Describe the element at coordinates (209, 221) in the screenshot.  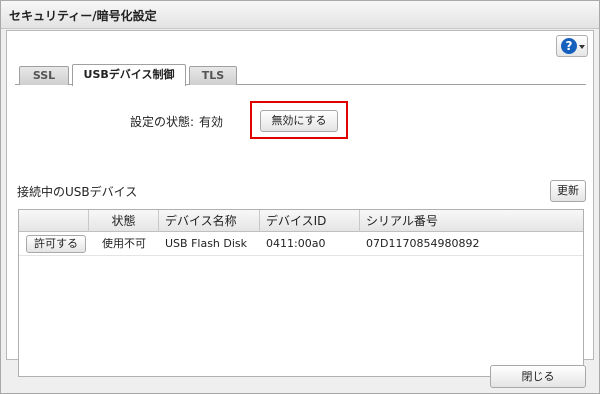
I see `column-header-device-name: デバイス名称` at that location.